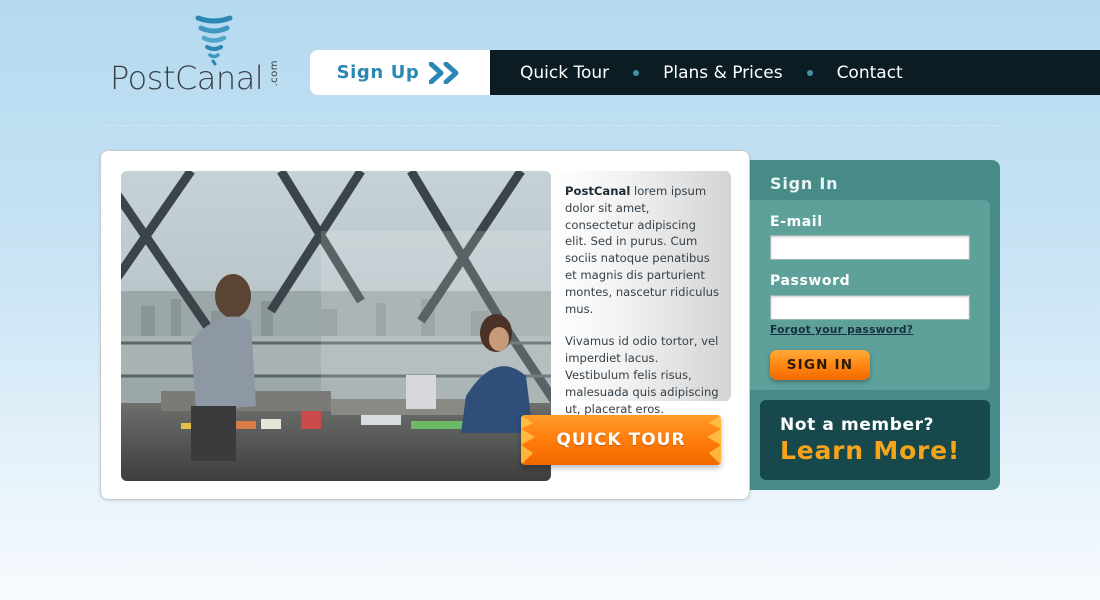  Describe the element at coordinates (550, 125) in the screenshot. I see `header-divider` at that location.